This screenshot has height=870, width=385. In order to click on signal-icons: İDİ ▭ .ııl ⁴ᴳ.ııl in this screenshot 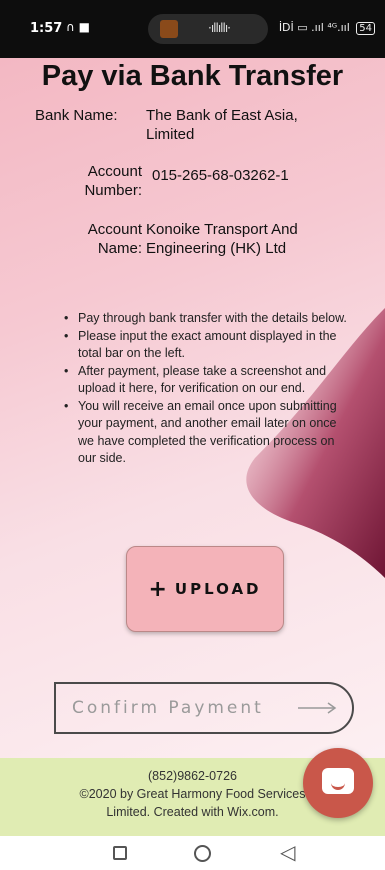, I will do `click(314, 27)`.